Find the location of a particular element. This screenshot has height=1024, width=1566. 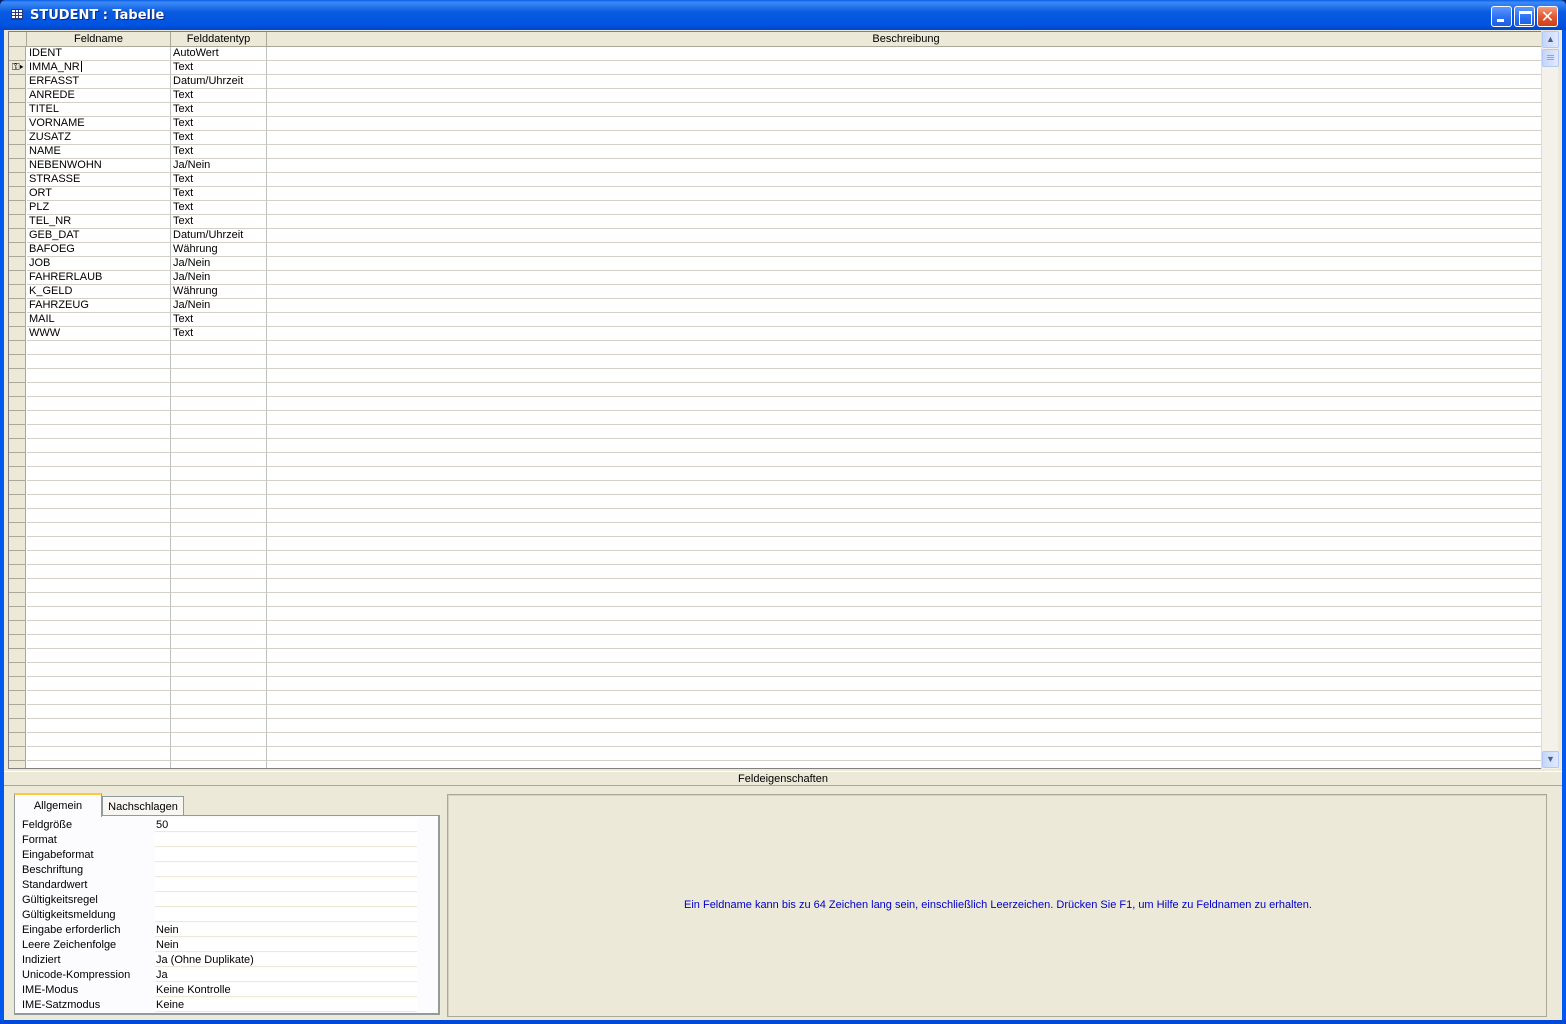

scroll-thumb is located at coordinates (1550, 58).